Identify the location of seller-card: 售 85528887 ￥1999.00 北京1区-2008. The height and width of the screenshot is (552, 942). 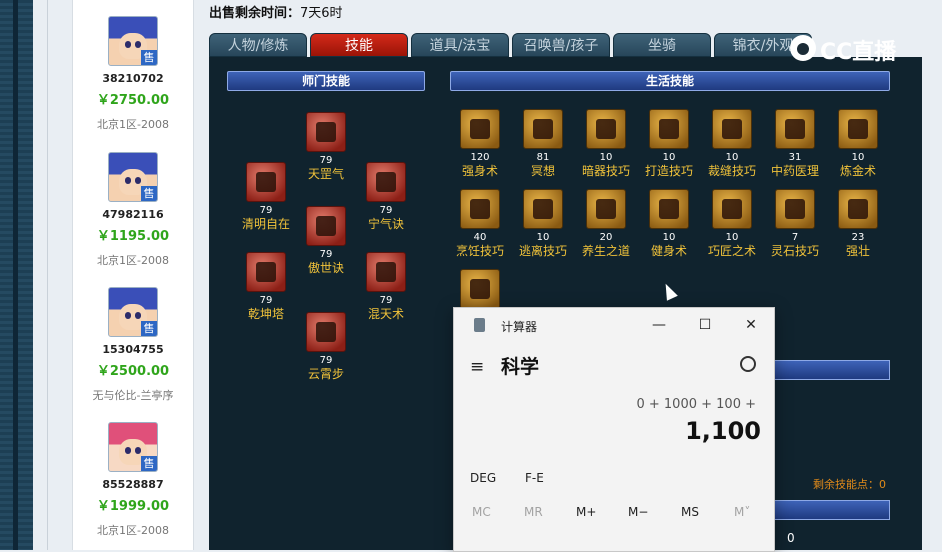
(133, 480).